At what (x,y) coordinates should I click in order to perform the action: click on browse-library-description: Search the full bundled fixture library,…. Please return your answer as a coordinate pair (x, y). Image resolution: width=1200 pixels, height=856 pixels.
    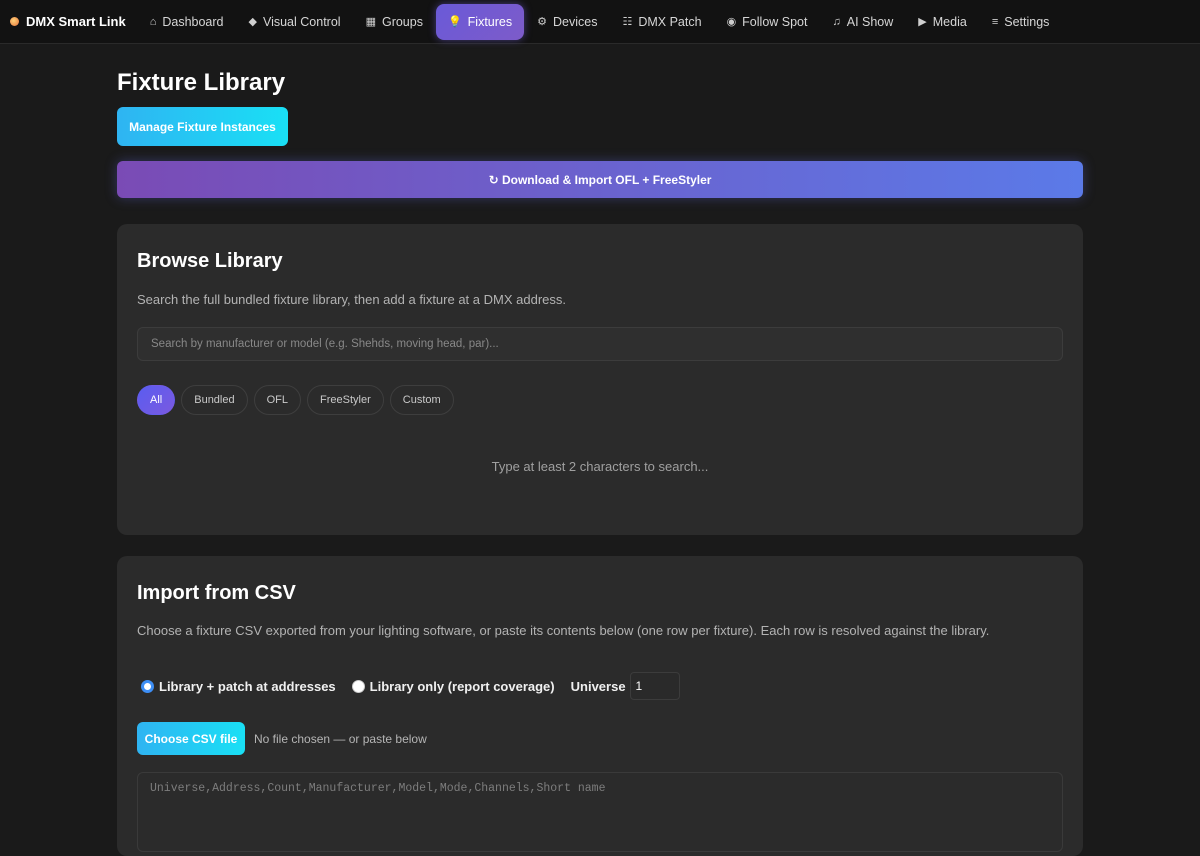
    Looking at the image, I should click on (351, 299).